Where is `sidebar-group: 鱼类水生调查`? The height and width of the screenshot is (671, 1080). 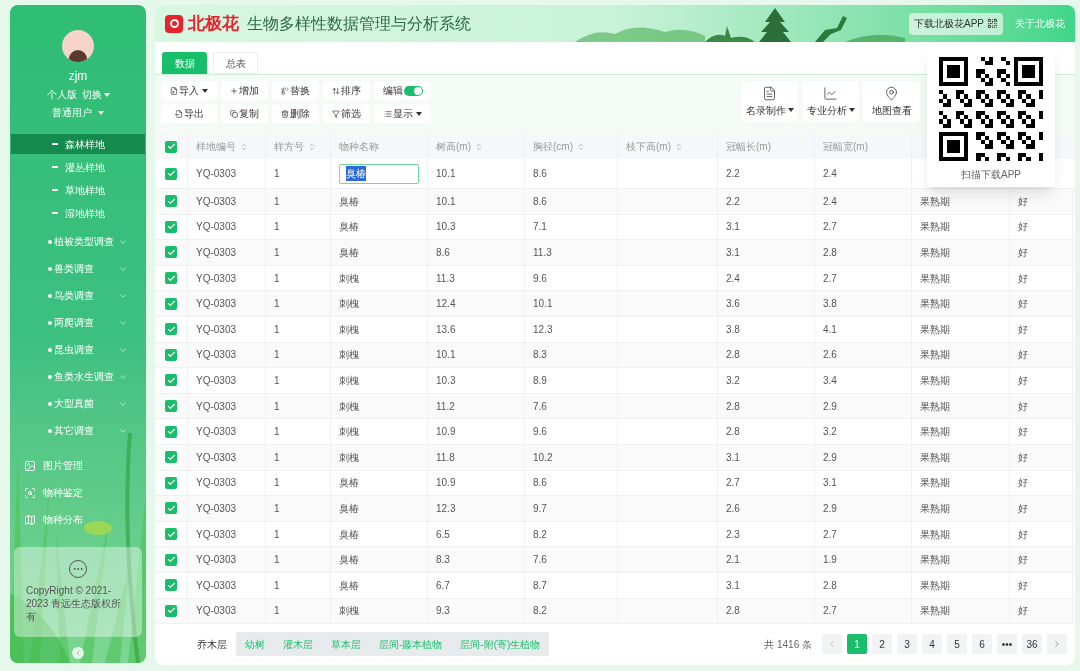 sidebar-group: 鱼类水生调查 is located at coordinates (78, 376).